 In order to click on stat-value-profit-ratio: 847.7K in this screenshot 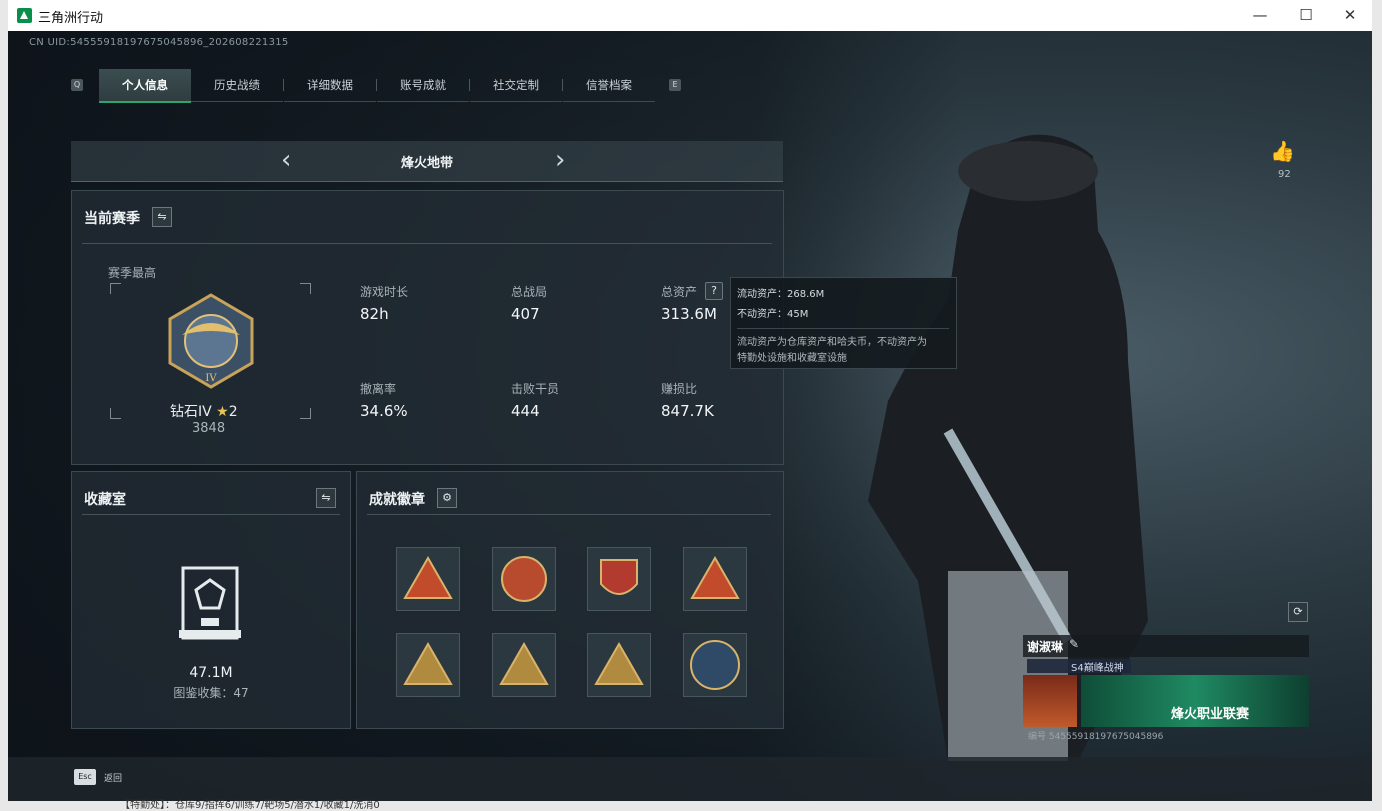, I will do `click(687, 411)`.